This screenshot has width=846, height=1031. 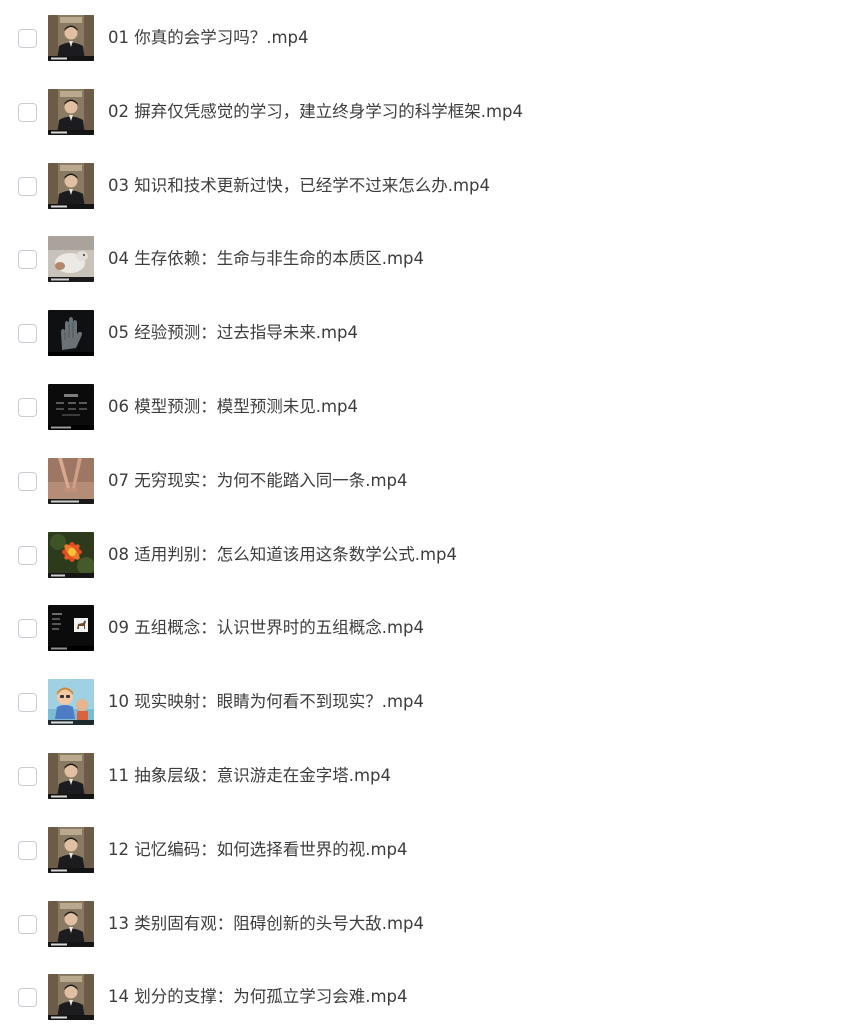 I want to click on sheep-thumbnail, so click(x=71, y=259).